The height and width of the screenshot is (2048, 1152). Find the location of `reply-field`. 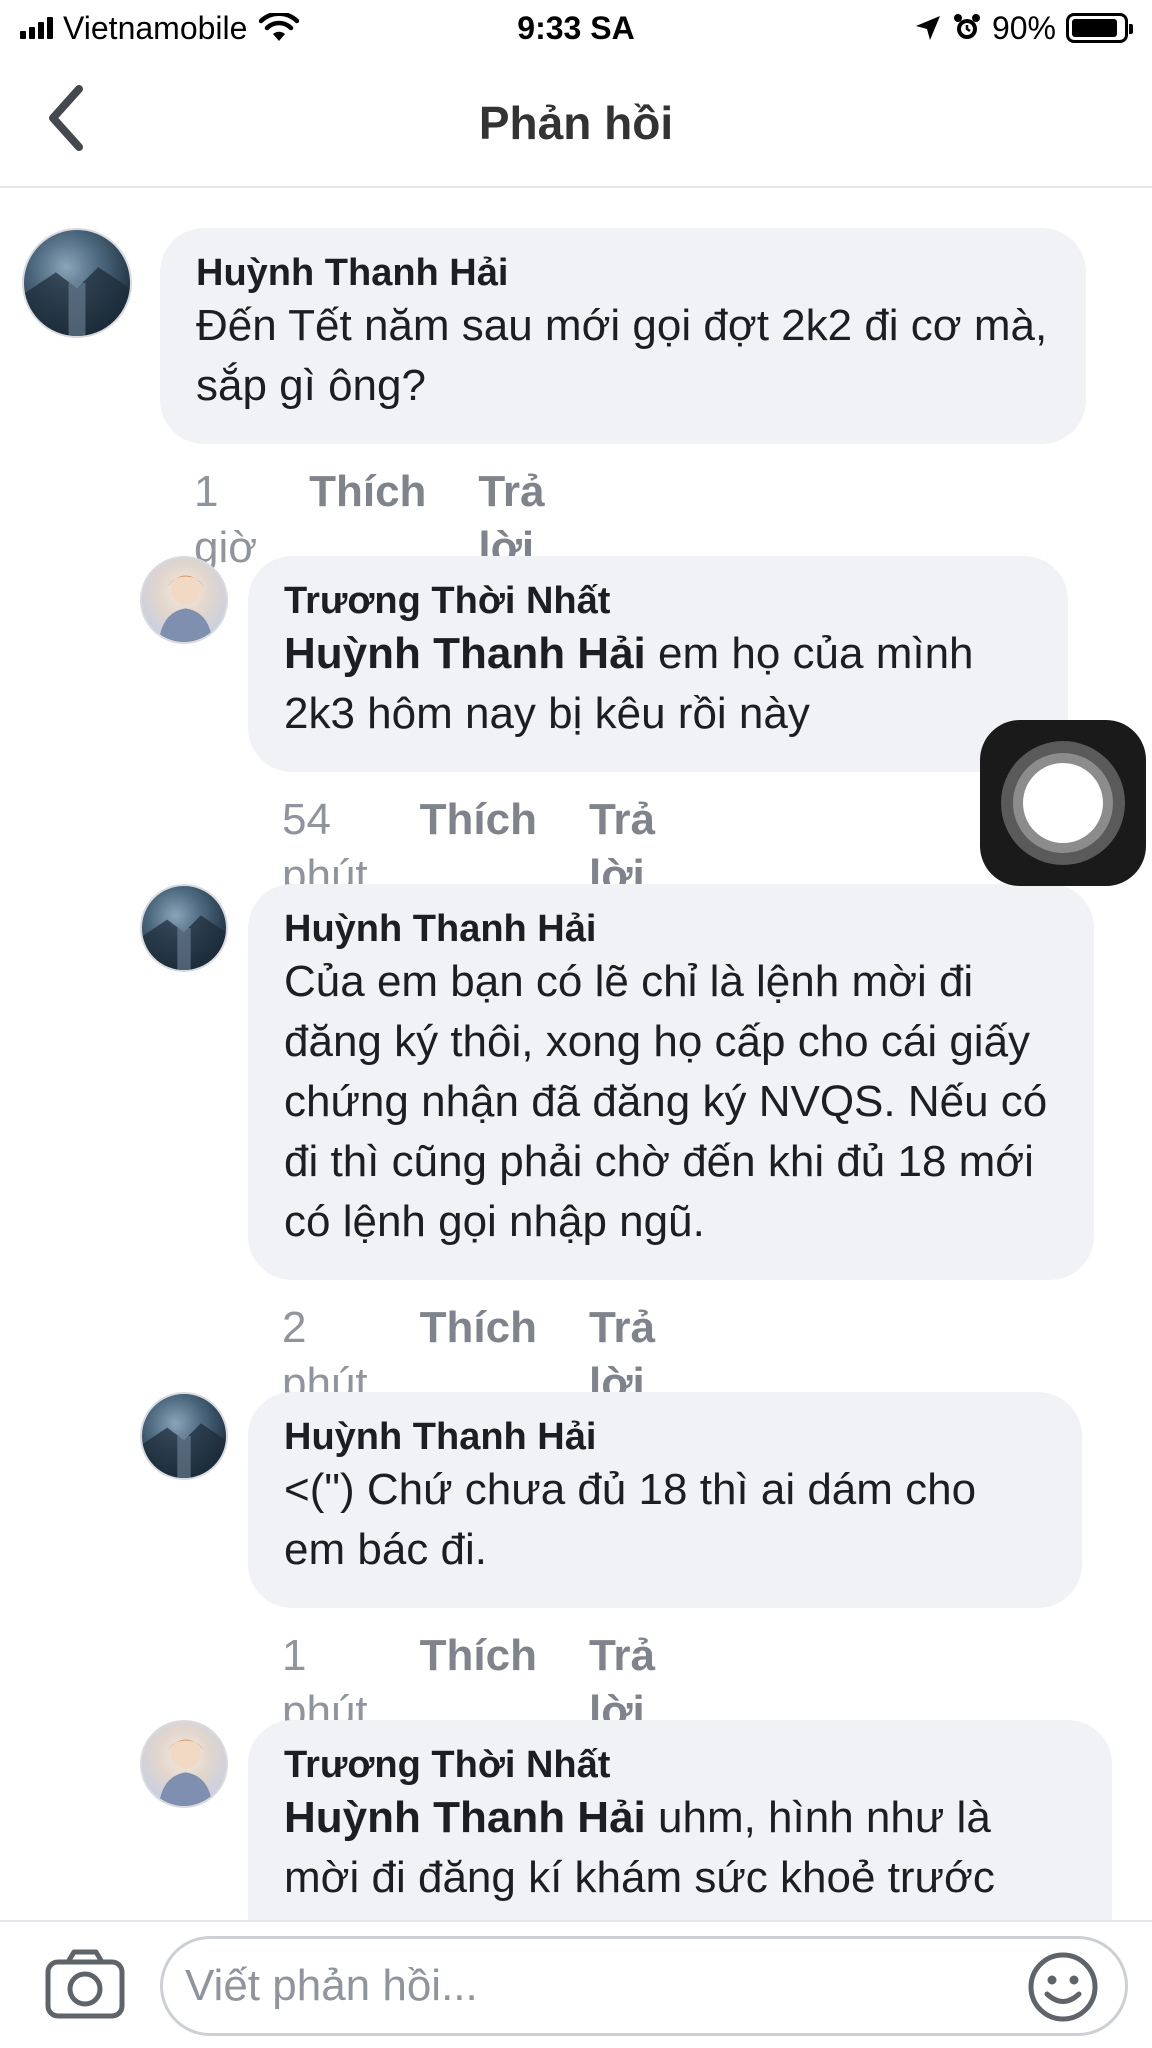

reply-field is located at coordinates (644, 1986).